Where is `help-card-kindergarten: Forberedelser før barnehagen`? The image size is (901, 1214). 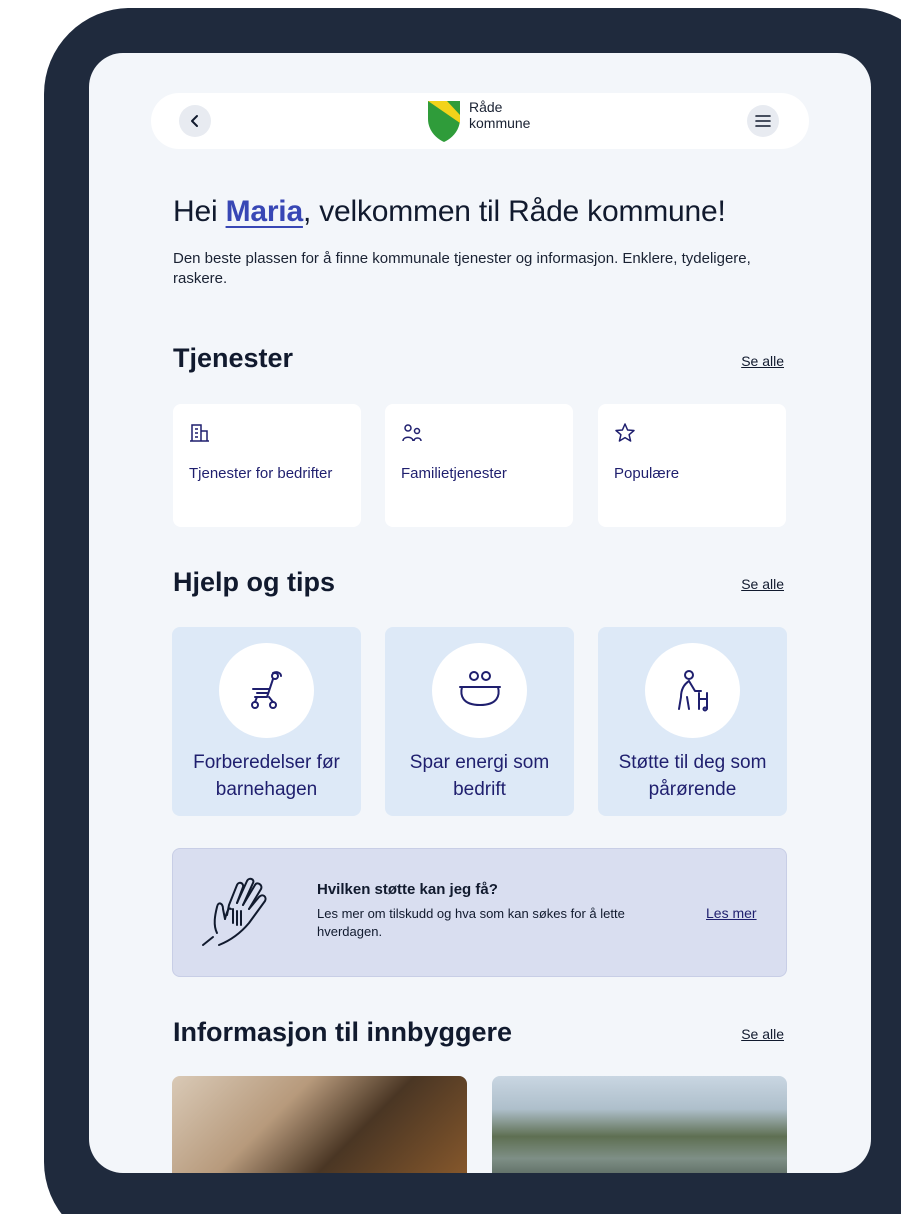 help-card-kindergarten: Forberedelser før barnehagen is located at coordinates (266, 721).